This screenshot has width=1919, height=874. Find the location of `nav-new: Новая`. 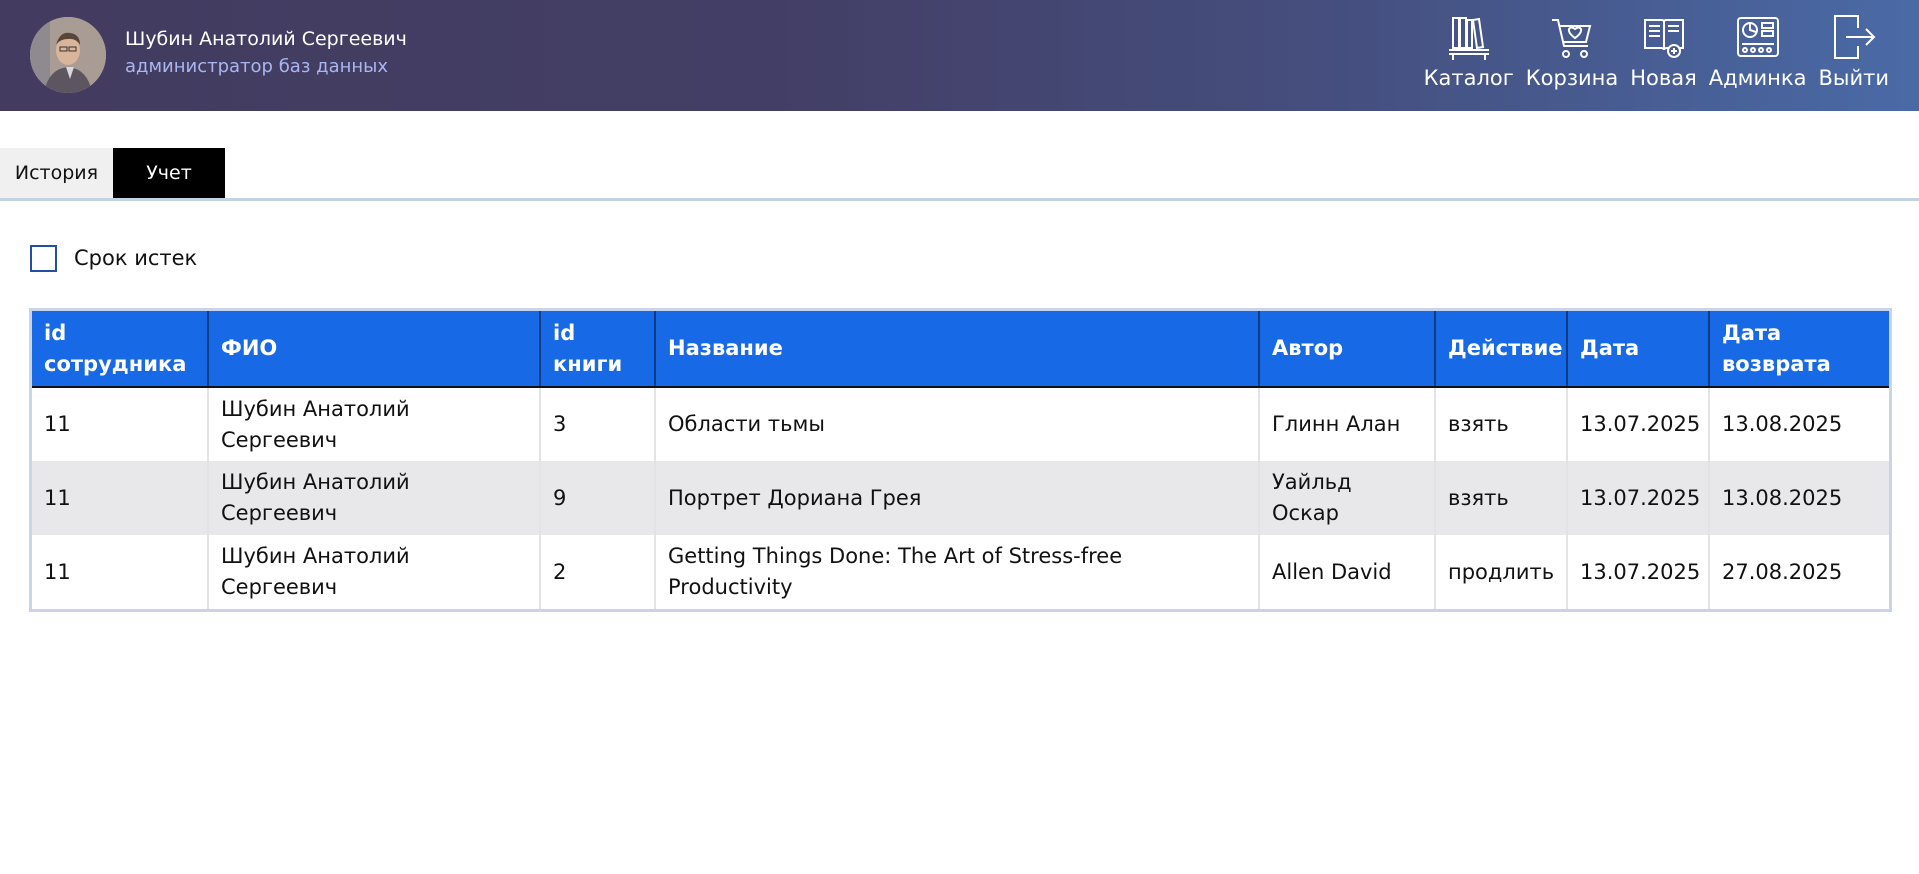

nav-new: Новая is located at coordinates (1663, 54).